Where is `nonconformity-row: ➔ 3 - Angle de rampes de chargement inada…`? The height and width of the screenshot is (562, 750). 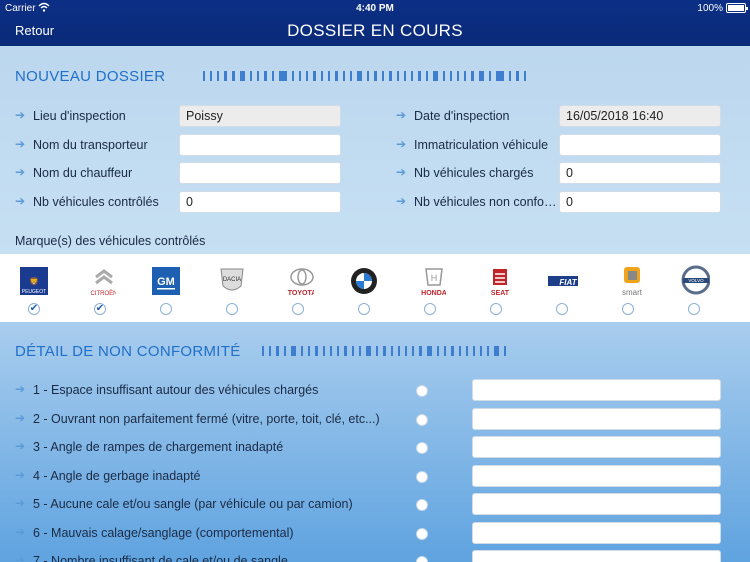 nonconformity-row: ➔ 3 - Angle de rampes de chargement inada… is located at coordinates (375, 448).